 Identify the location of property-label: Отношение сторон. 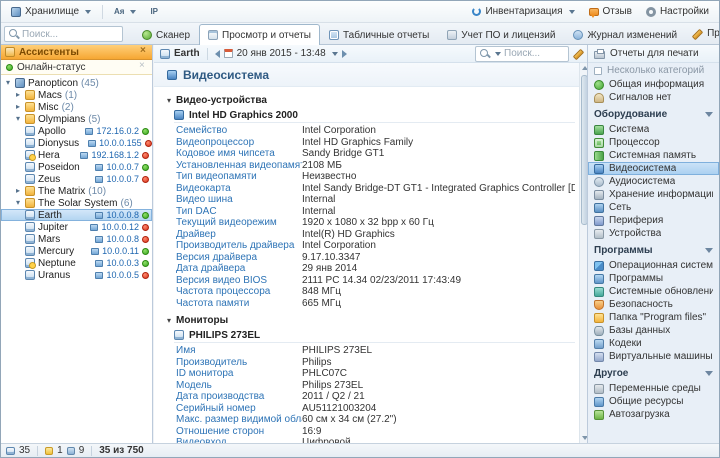
(239, 431).